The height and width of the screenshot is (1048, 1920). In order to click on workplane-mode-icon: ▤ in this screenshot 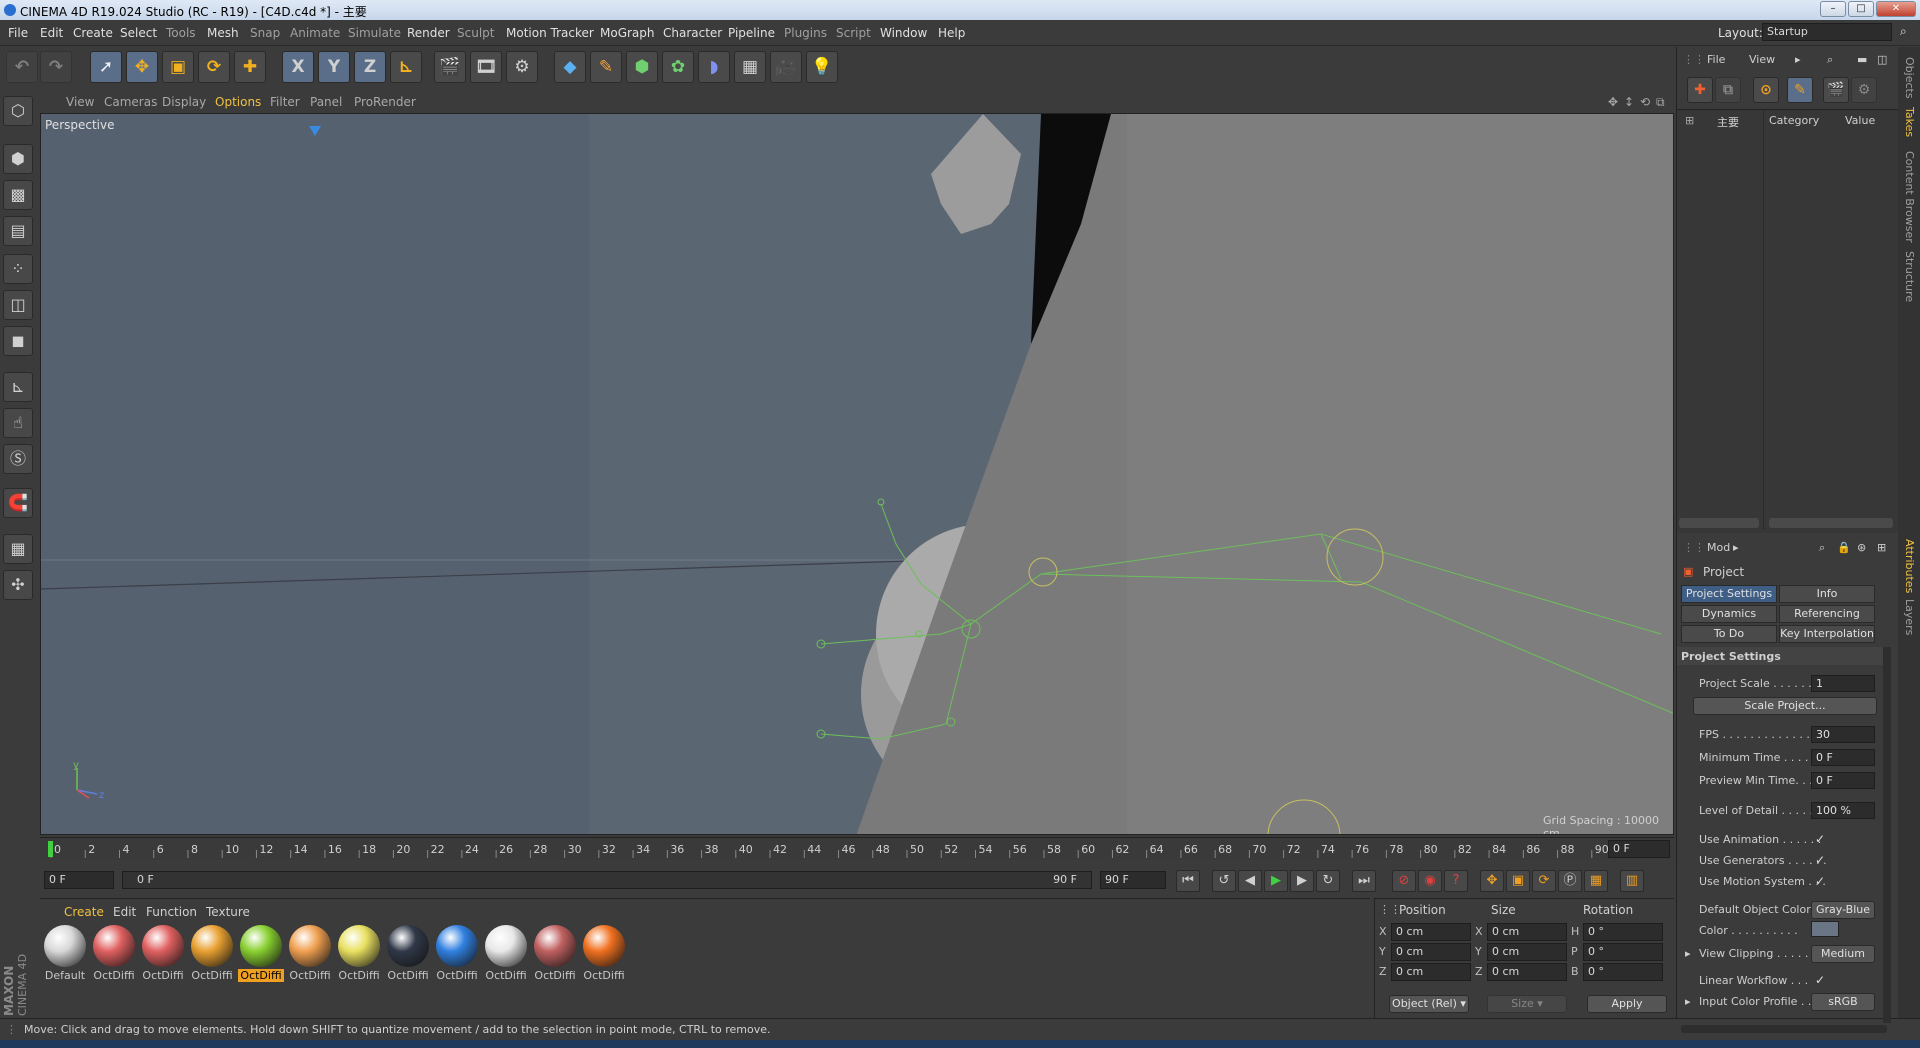, I will do `click(18, 231)`.